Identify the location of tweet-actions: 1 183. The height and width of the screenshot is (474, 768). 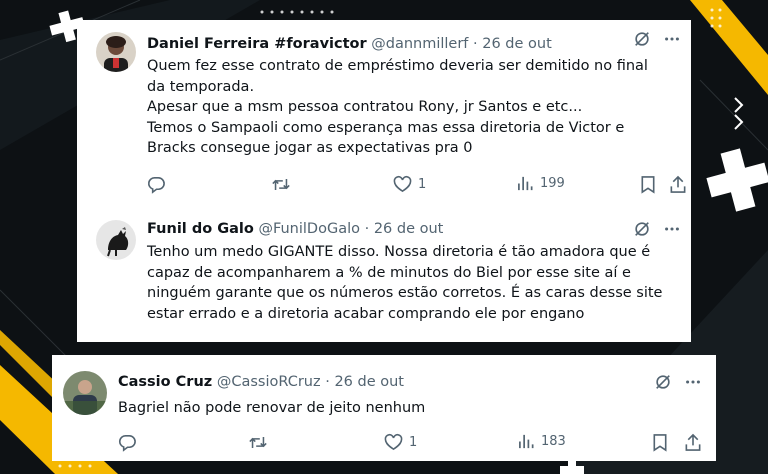
(384, 444).